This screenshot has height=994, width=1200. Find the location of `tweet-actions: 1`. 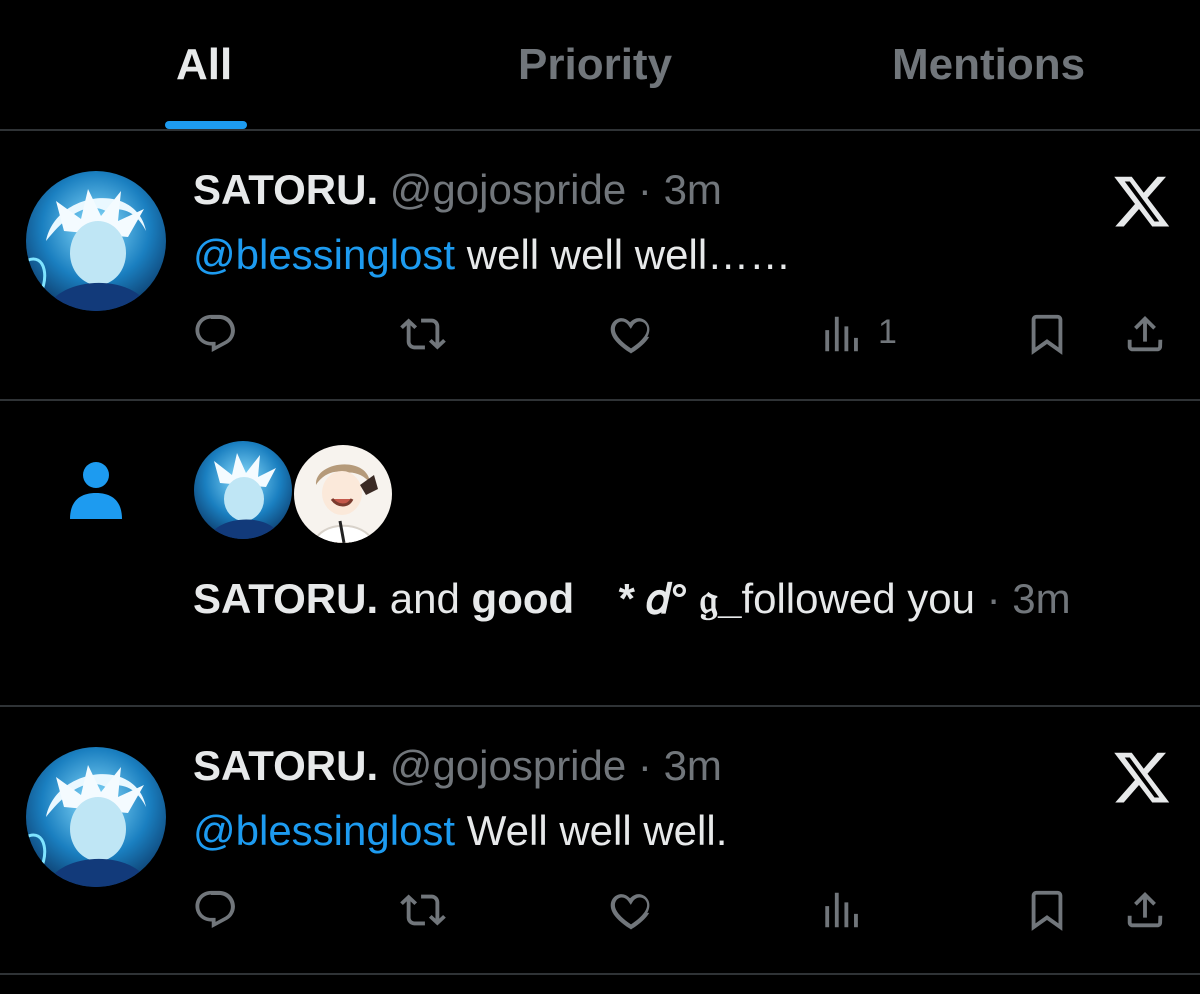

tweet-actions: 1 is located at coordinates (600, 333).